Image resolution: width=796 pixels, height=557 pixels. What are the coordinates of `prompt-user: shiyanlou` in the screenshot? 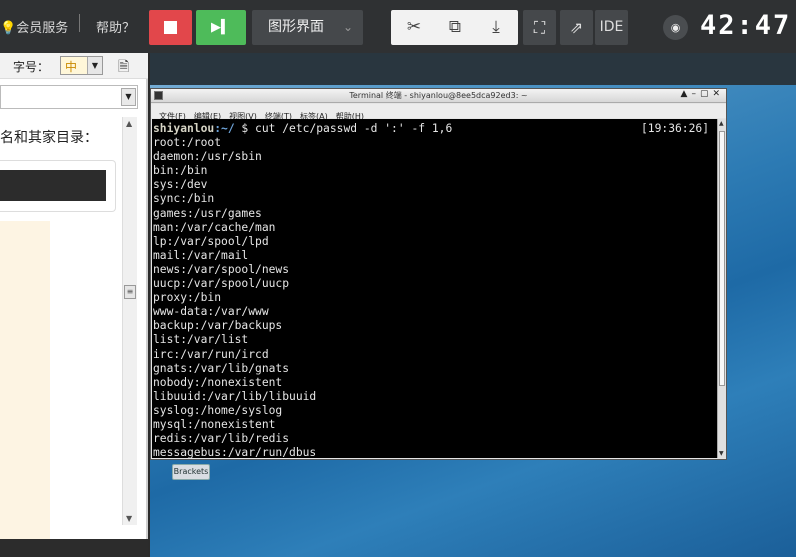 It's located at (184, 128).